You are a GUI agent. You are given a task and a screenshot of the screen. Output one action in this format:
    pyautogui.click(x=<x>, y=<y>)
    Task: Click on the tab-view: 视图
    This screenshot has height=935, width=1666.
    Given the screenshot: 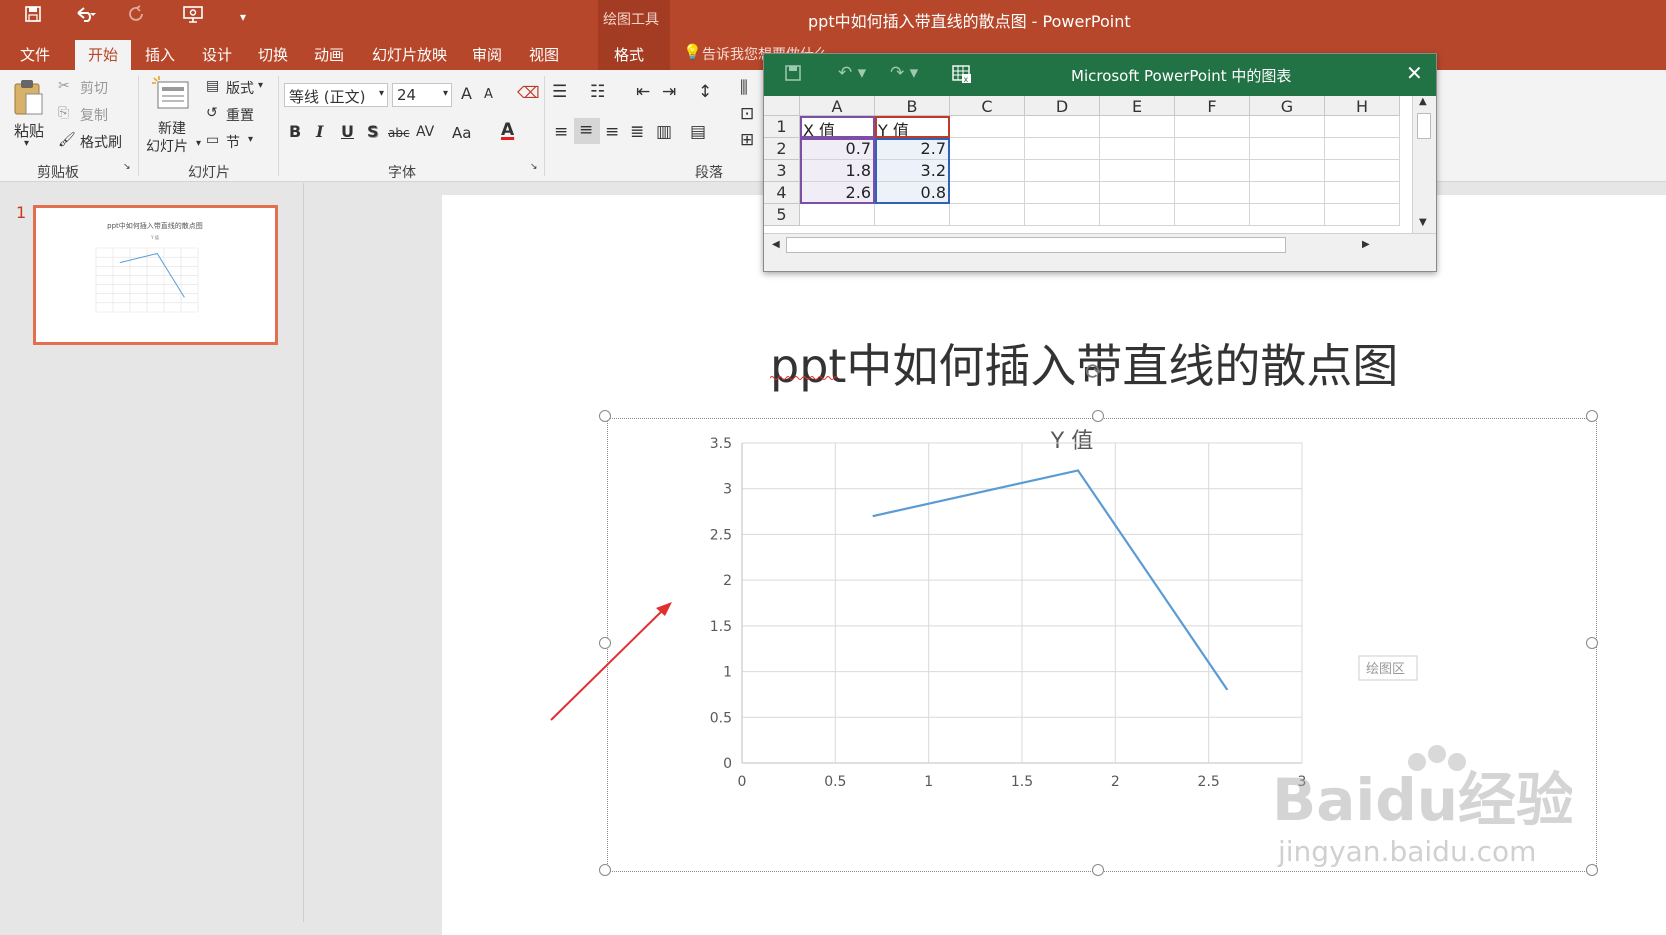 What is the action you would take?
    pyautogui.click(x=544, y=54)
    